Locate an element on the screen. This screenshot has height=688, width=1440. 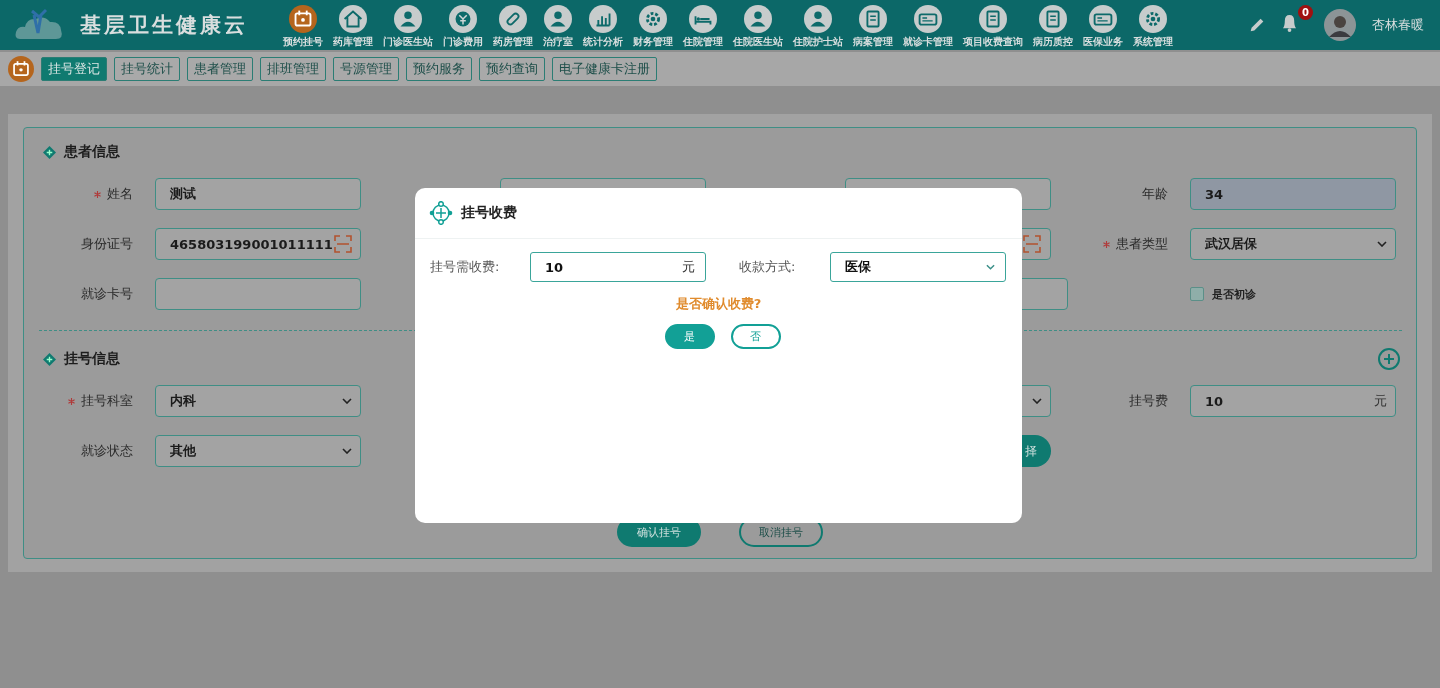
field-label: 就诊状态 is located at coordinates (107, 451).